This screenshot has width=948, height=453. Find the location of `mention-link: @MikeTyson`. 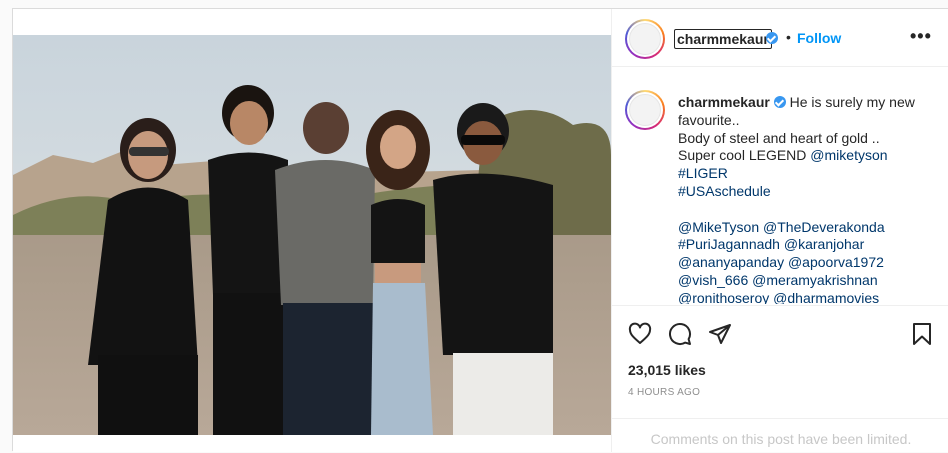

mention-link: @MikeTyson is located at coordinates (718, 227).